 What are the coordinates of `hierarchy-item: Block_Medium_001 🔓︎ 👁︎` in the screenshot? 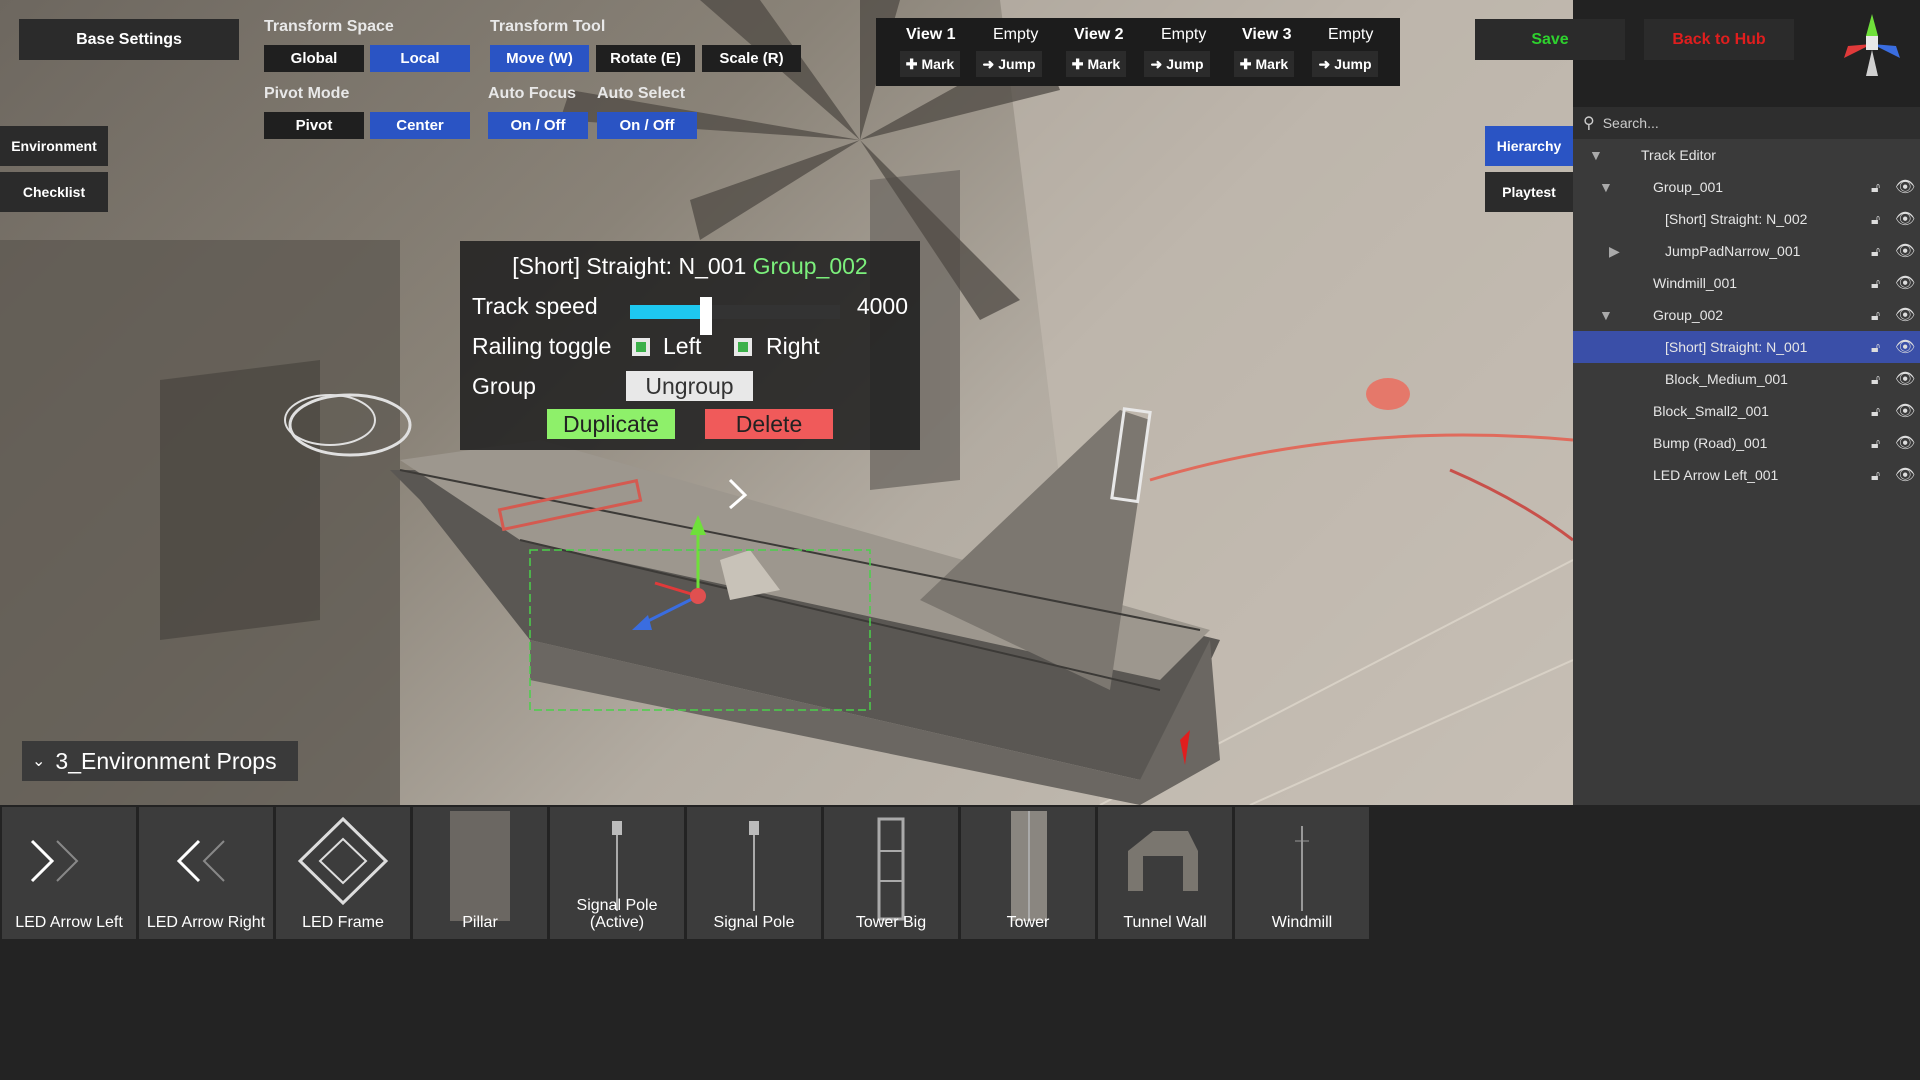 It's located at (1746, 379).